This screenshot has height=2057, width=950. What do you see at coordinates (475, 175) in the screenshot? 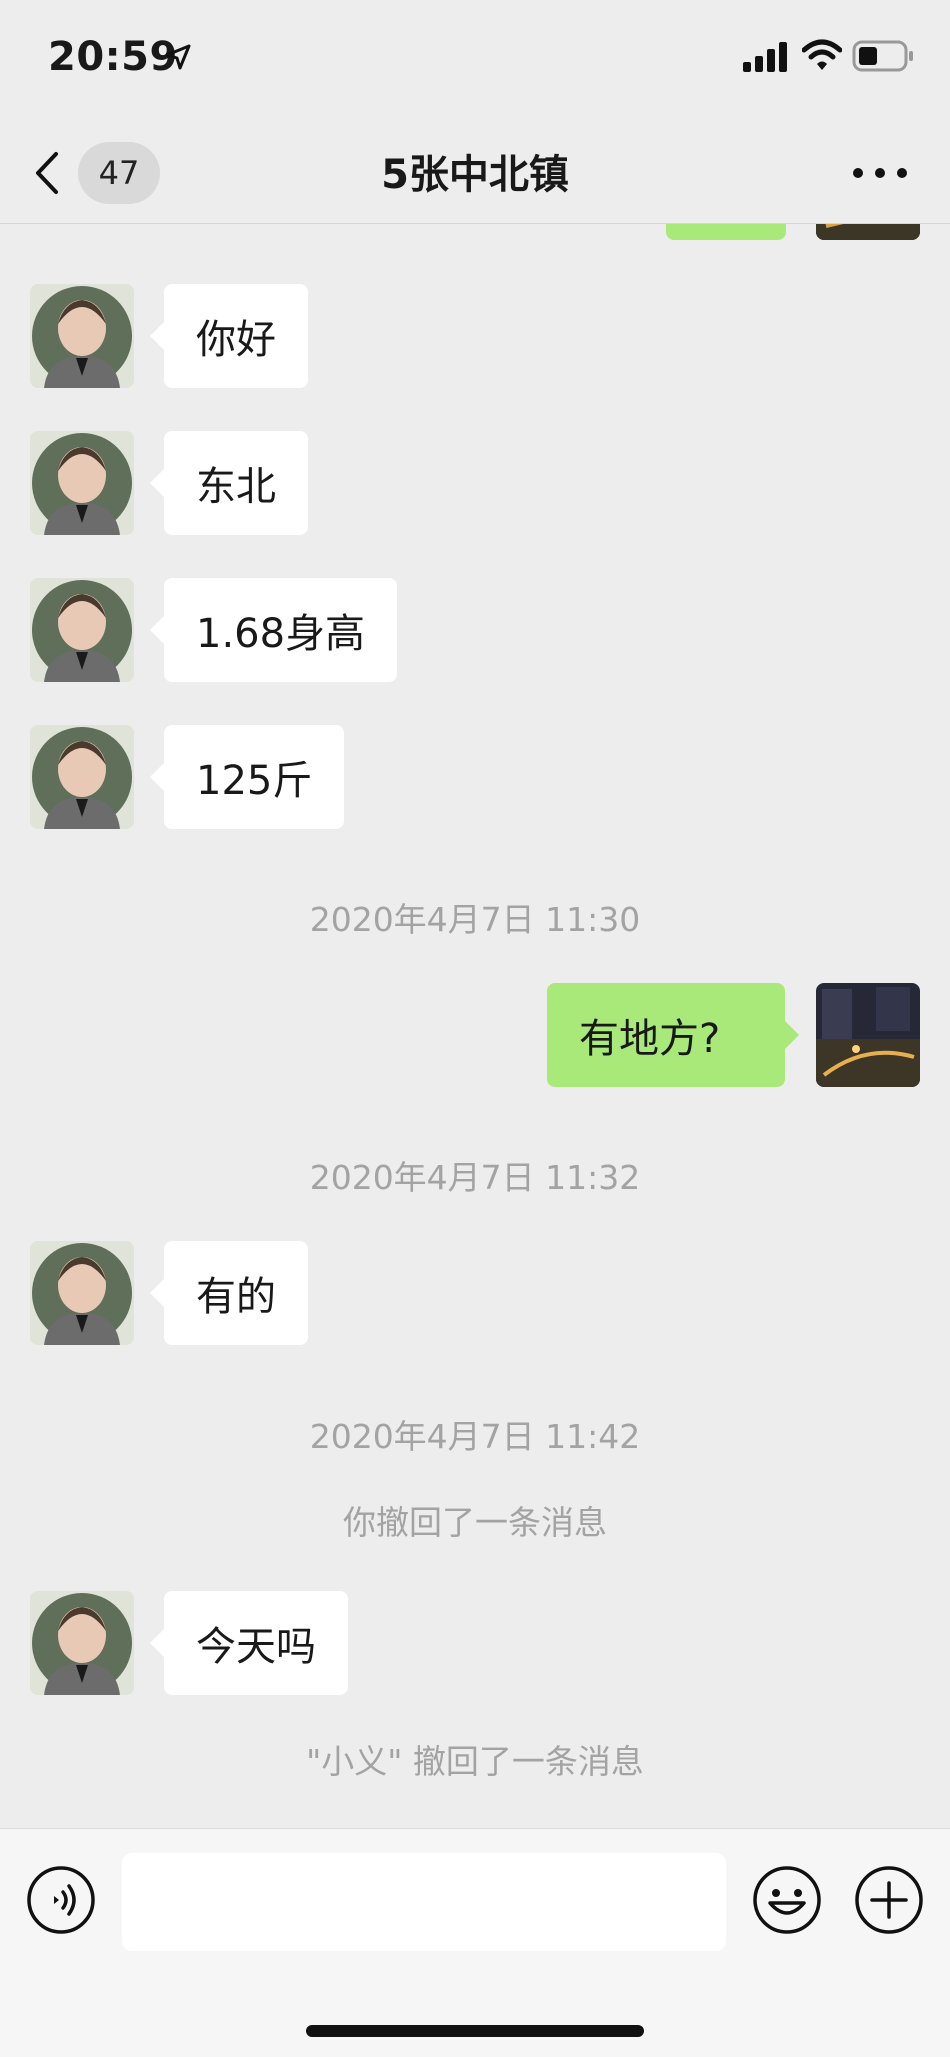
I see `chat-title: 5张中北镇` at bounding box center [475, 175].